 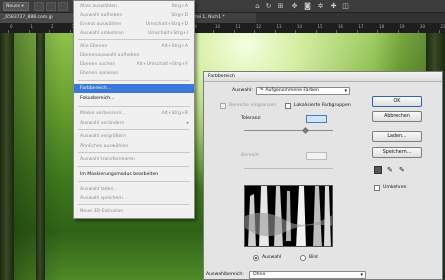 I want to click on menu-item: Auswahl umkehren Umschalt+Strg+I, so click(x=134, y=33).